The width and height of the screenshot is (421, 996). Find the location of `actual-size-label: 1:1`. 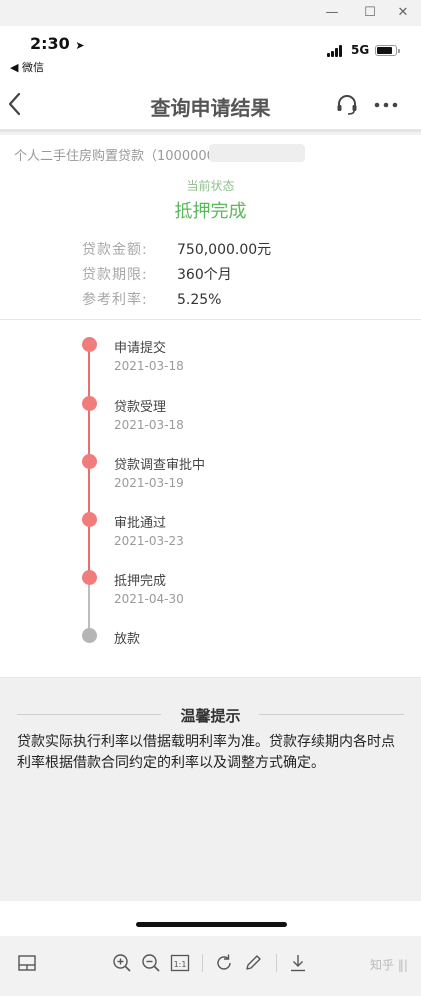

actual-size-label: 1:1 is located at coordinates (180, 964).